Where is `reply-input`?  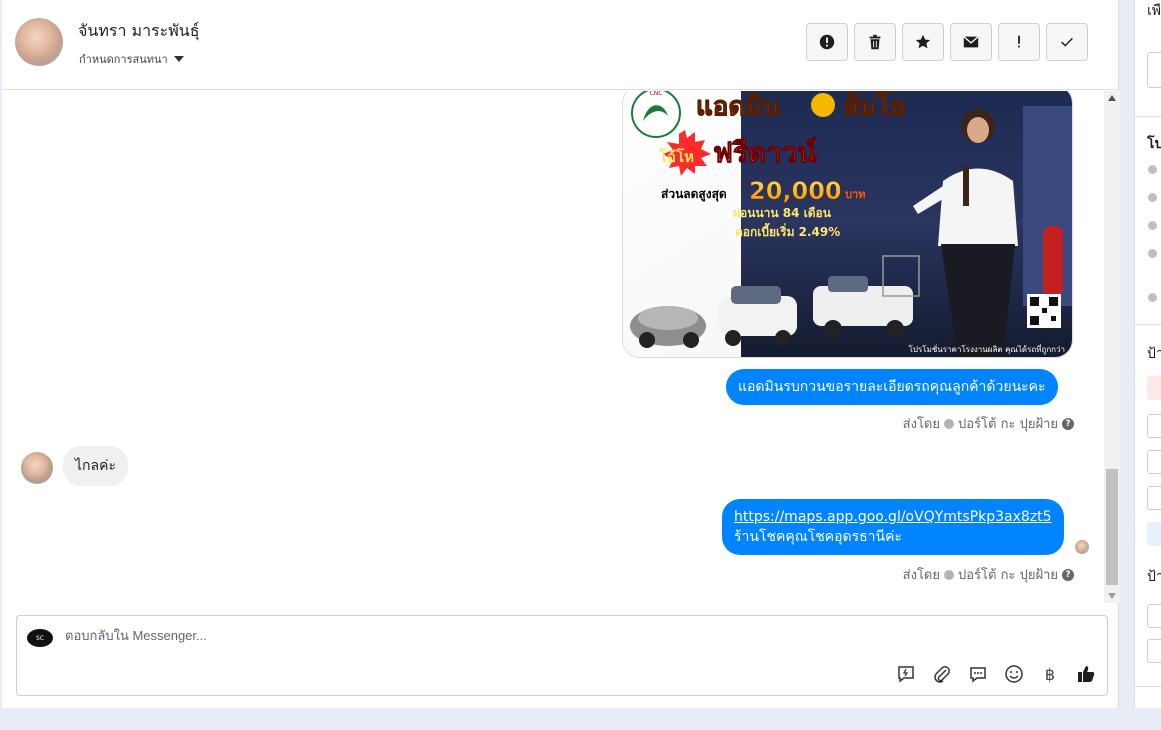 reply-input is located at coordinates (465, 635).